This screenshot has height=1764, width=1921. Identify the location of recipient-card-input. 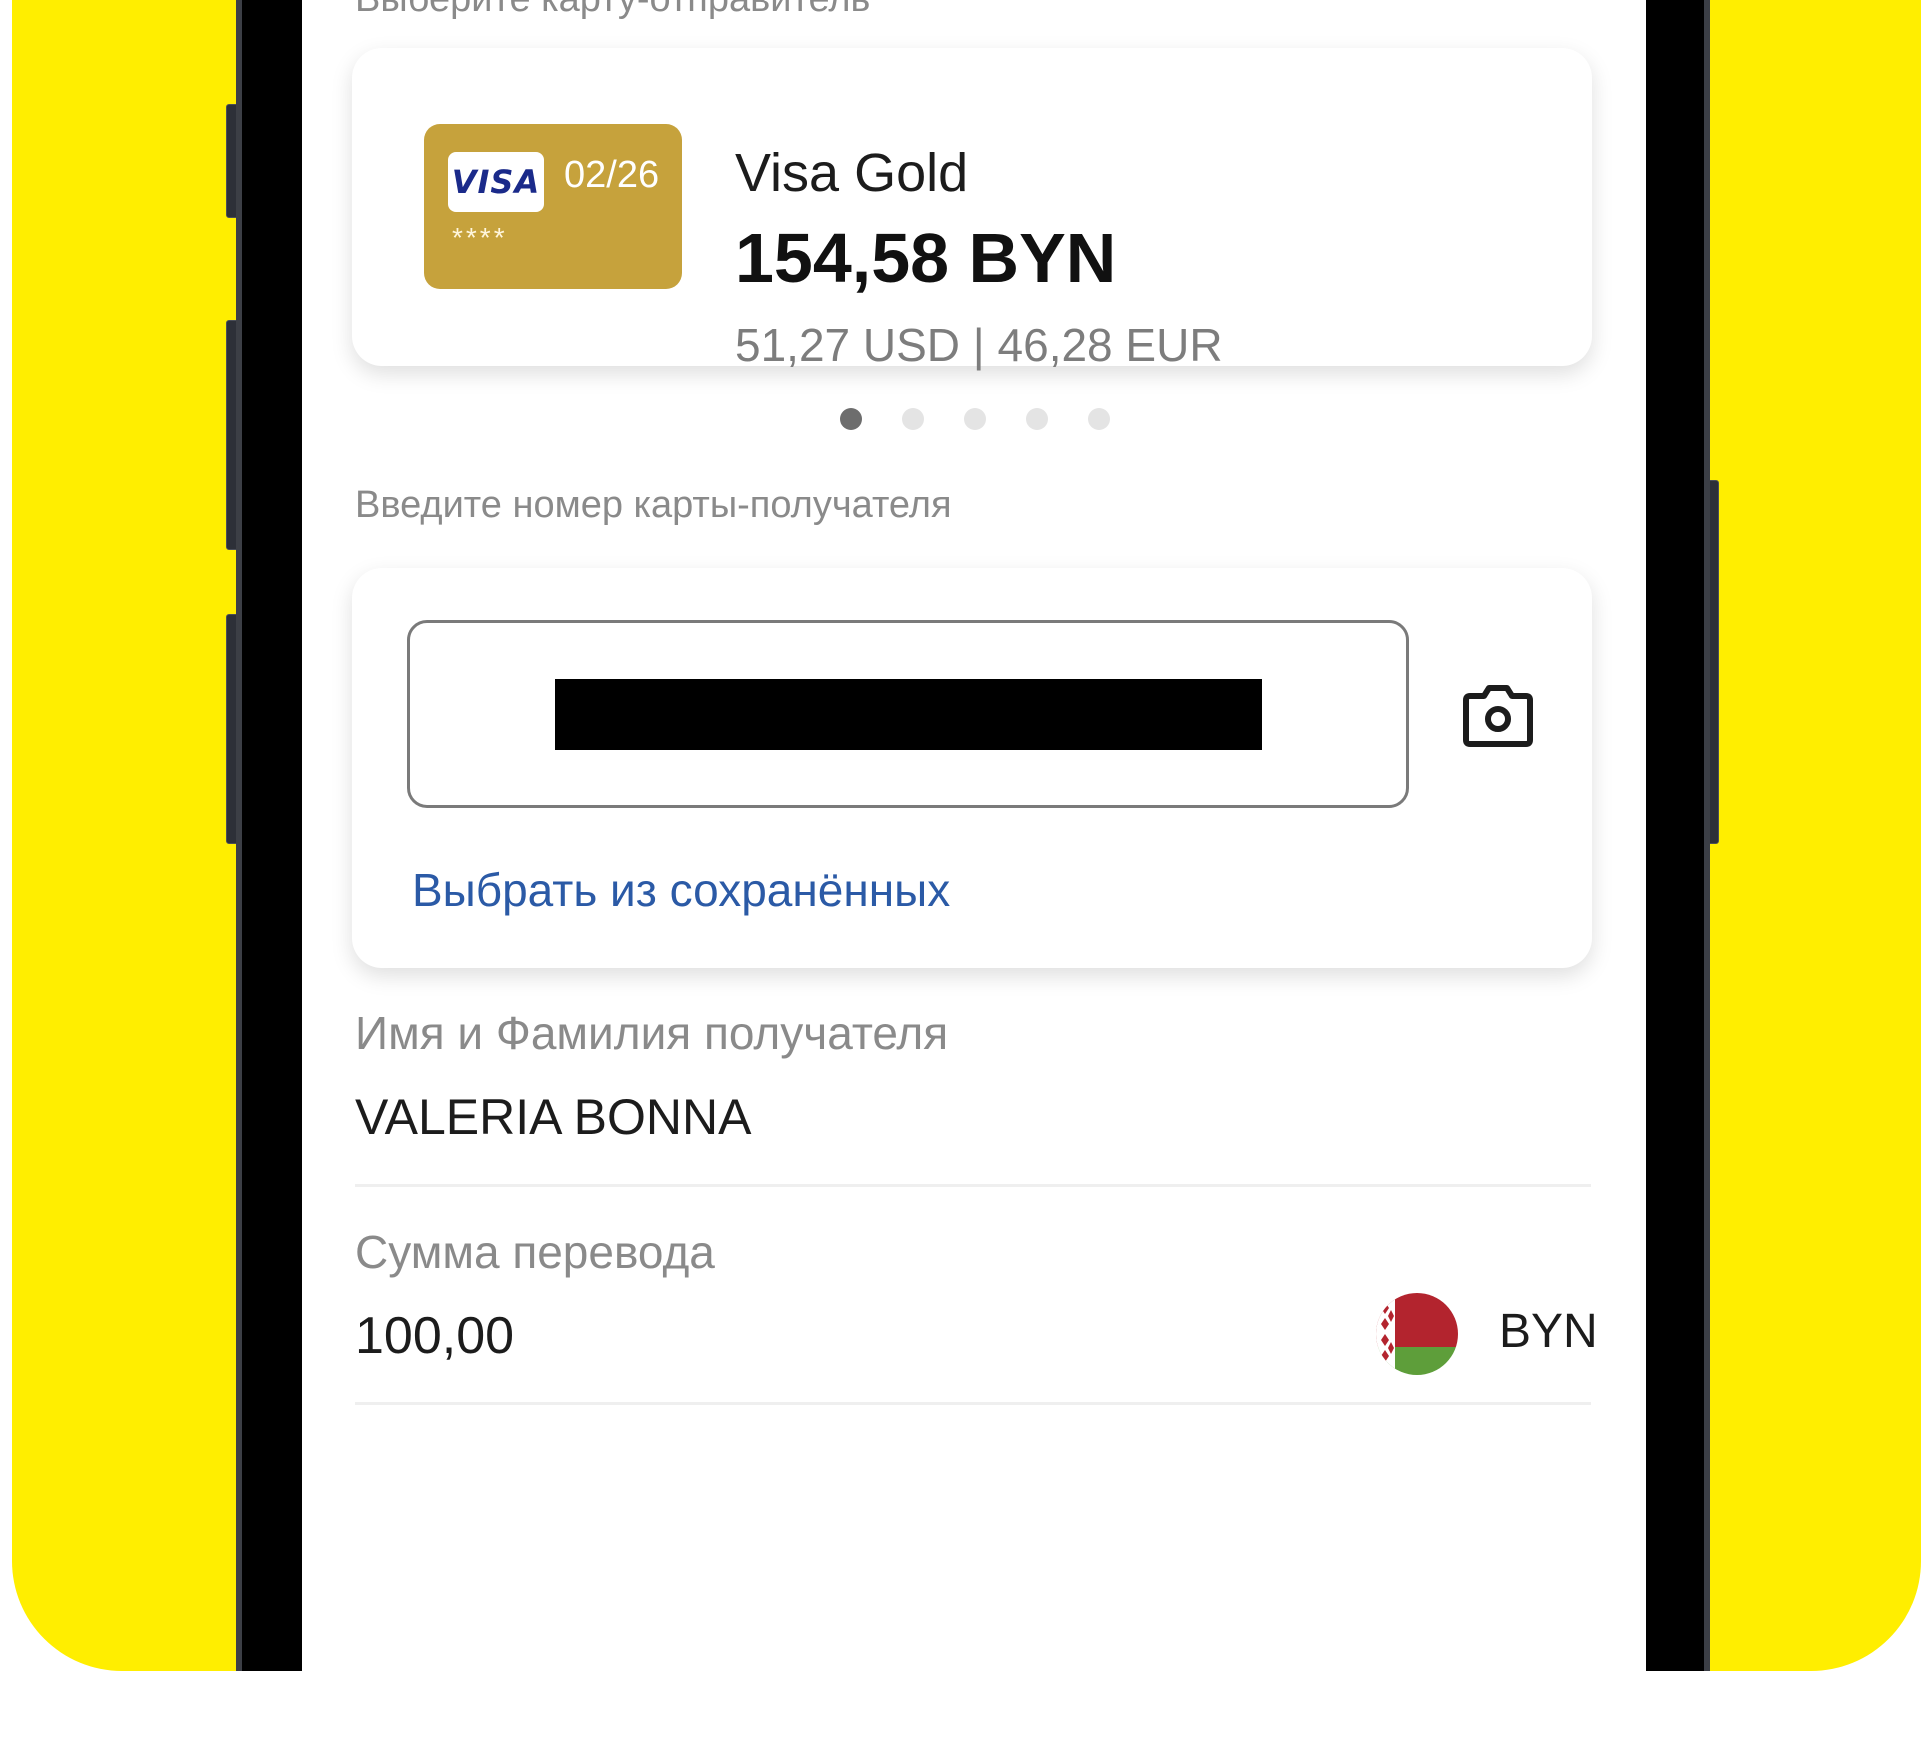
(908, 714).